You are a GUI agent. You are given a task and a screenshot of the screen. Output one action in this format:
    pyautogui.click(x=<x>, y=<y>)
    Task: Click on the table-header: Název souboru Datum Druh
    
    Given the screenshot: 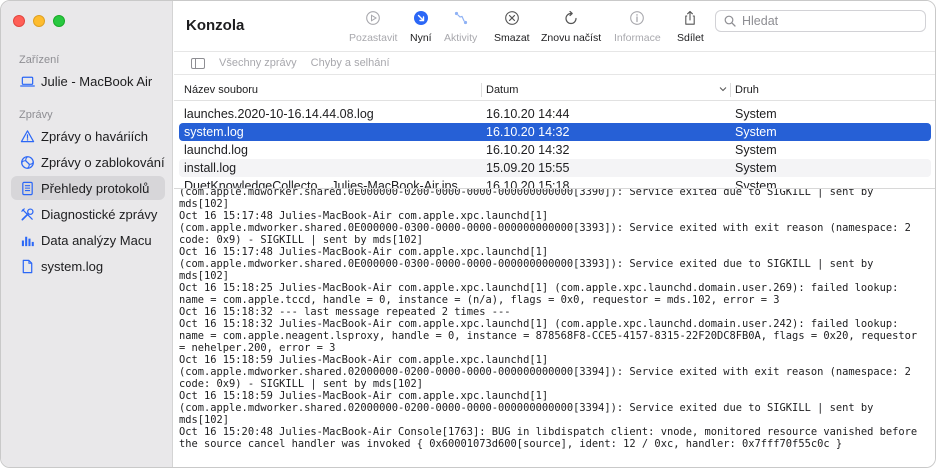 What is the action you would take?
    pyautogui.click(x=554, y=90)
    